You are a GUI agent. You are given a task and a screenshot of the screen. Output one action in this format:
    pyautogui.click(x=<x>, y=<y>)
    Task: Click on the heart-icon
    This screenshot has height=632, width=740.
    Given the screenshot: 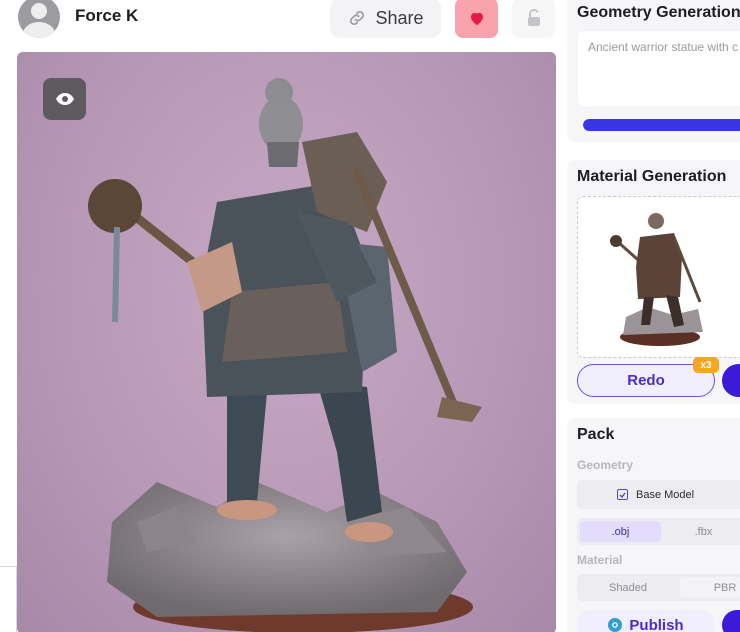 What is the action you would take?
    pyautogui.click(x=476, y=18)
    